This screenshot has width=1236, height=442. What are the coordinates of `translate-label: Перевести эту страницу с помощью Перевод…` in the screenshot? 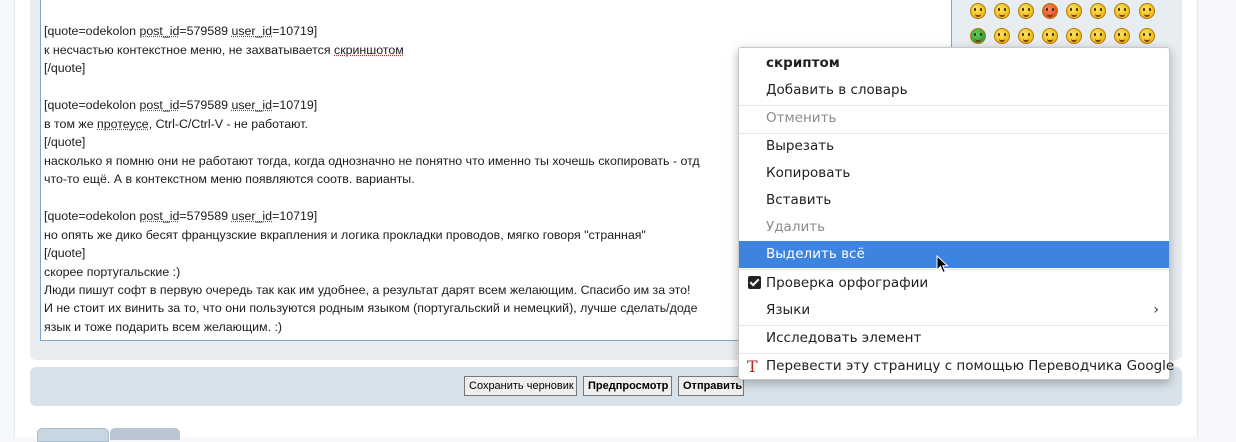 It's located at (970, 366).